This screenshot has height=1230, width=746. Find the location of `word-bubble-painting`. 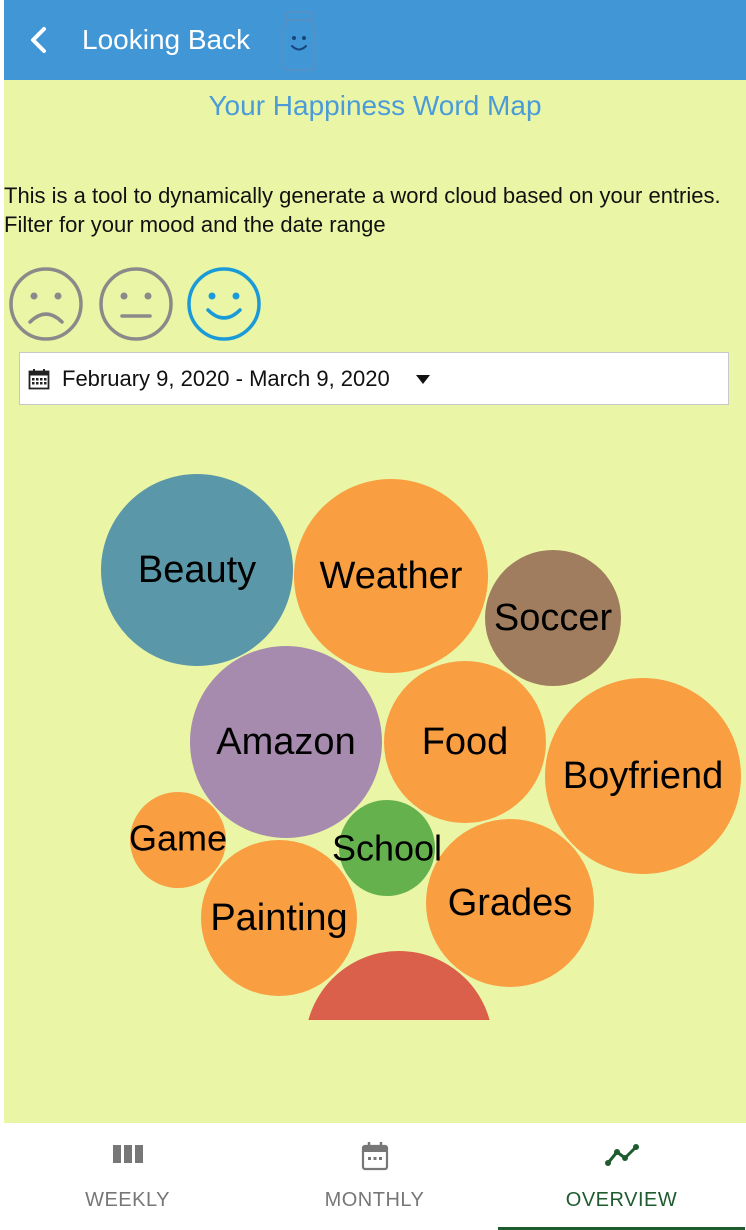

word-bubble-painting is located at coordinates (279, 918).